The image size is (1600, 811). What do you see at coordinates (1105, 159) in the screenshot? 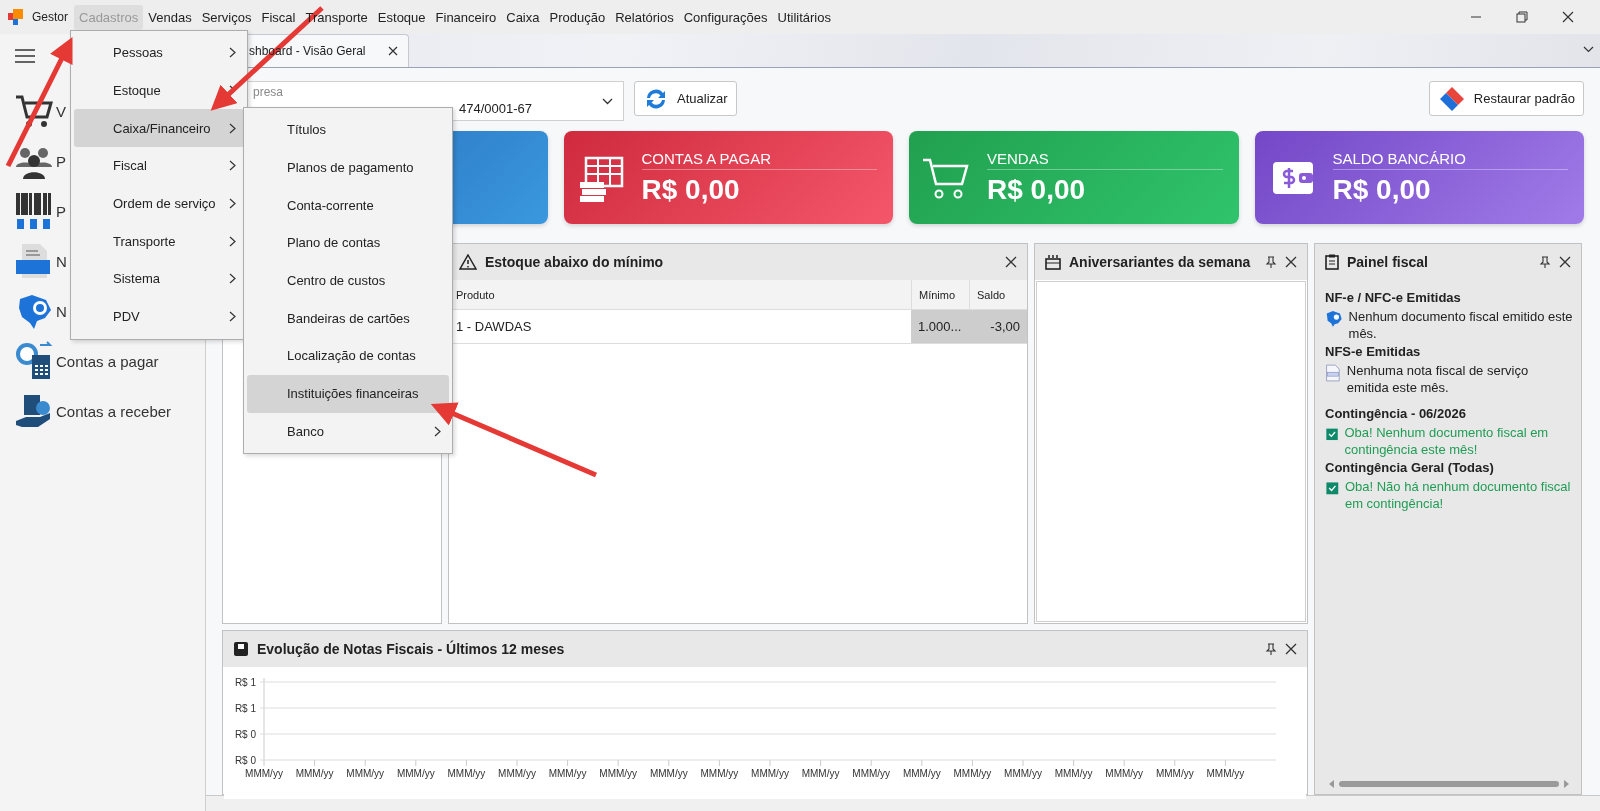
I see `card-title: VENDAS` at bounding box center [1105, 159].